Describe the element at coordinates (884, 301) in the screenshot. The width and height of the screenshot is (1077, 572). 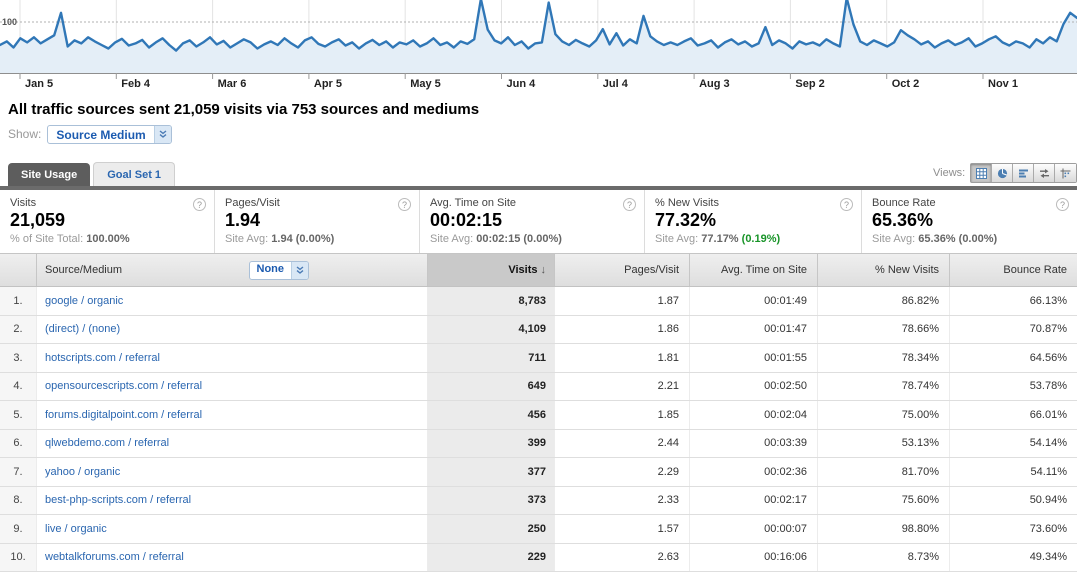
I see `cell-new-visits: 86.82%` at that location.